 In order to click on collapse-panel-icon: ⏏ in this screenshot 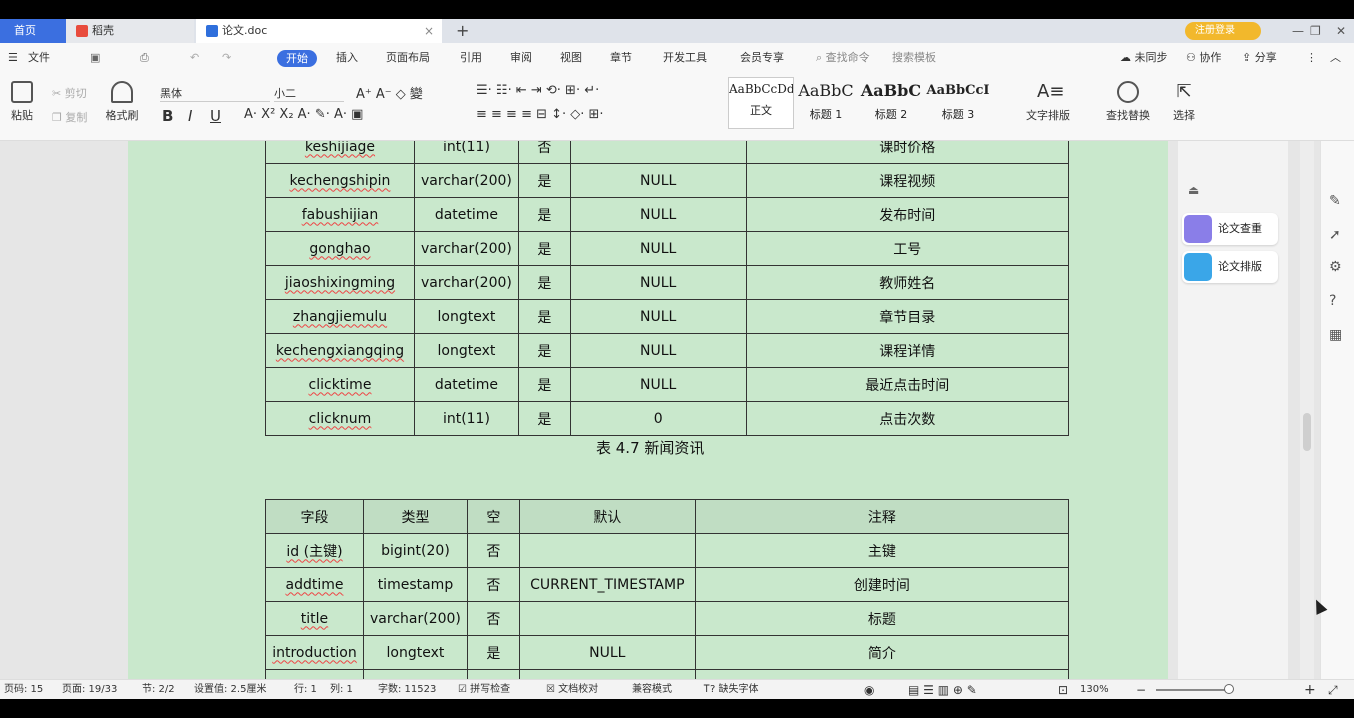, I will do `click(1193, 190)`.